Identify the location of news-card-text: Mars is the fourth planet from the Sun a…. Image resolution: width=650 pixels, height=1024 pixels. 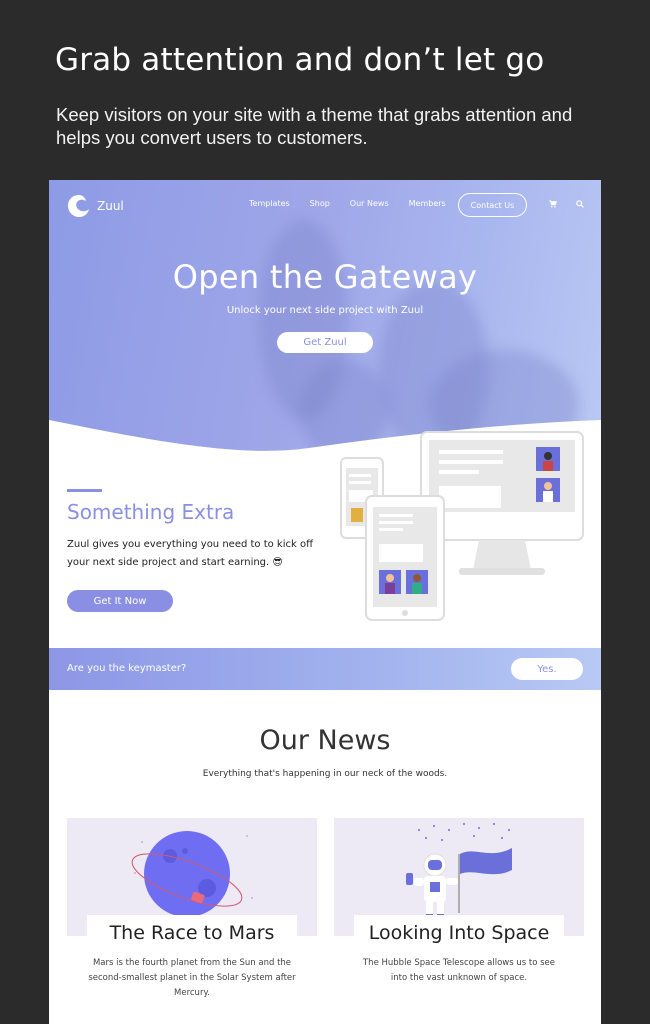
(192, 978).